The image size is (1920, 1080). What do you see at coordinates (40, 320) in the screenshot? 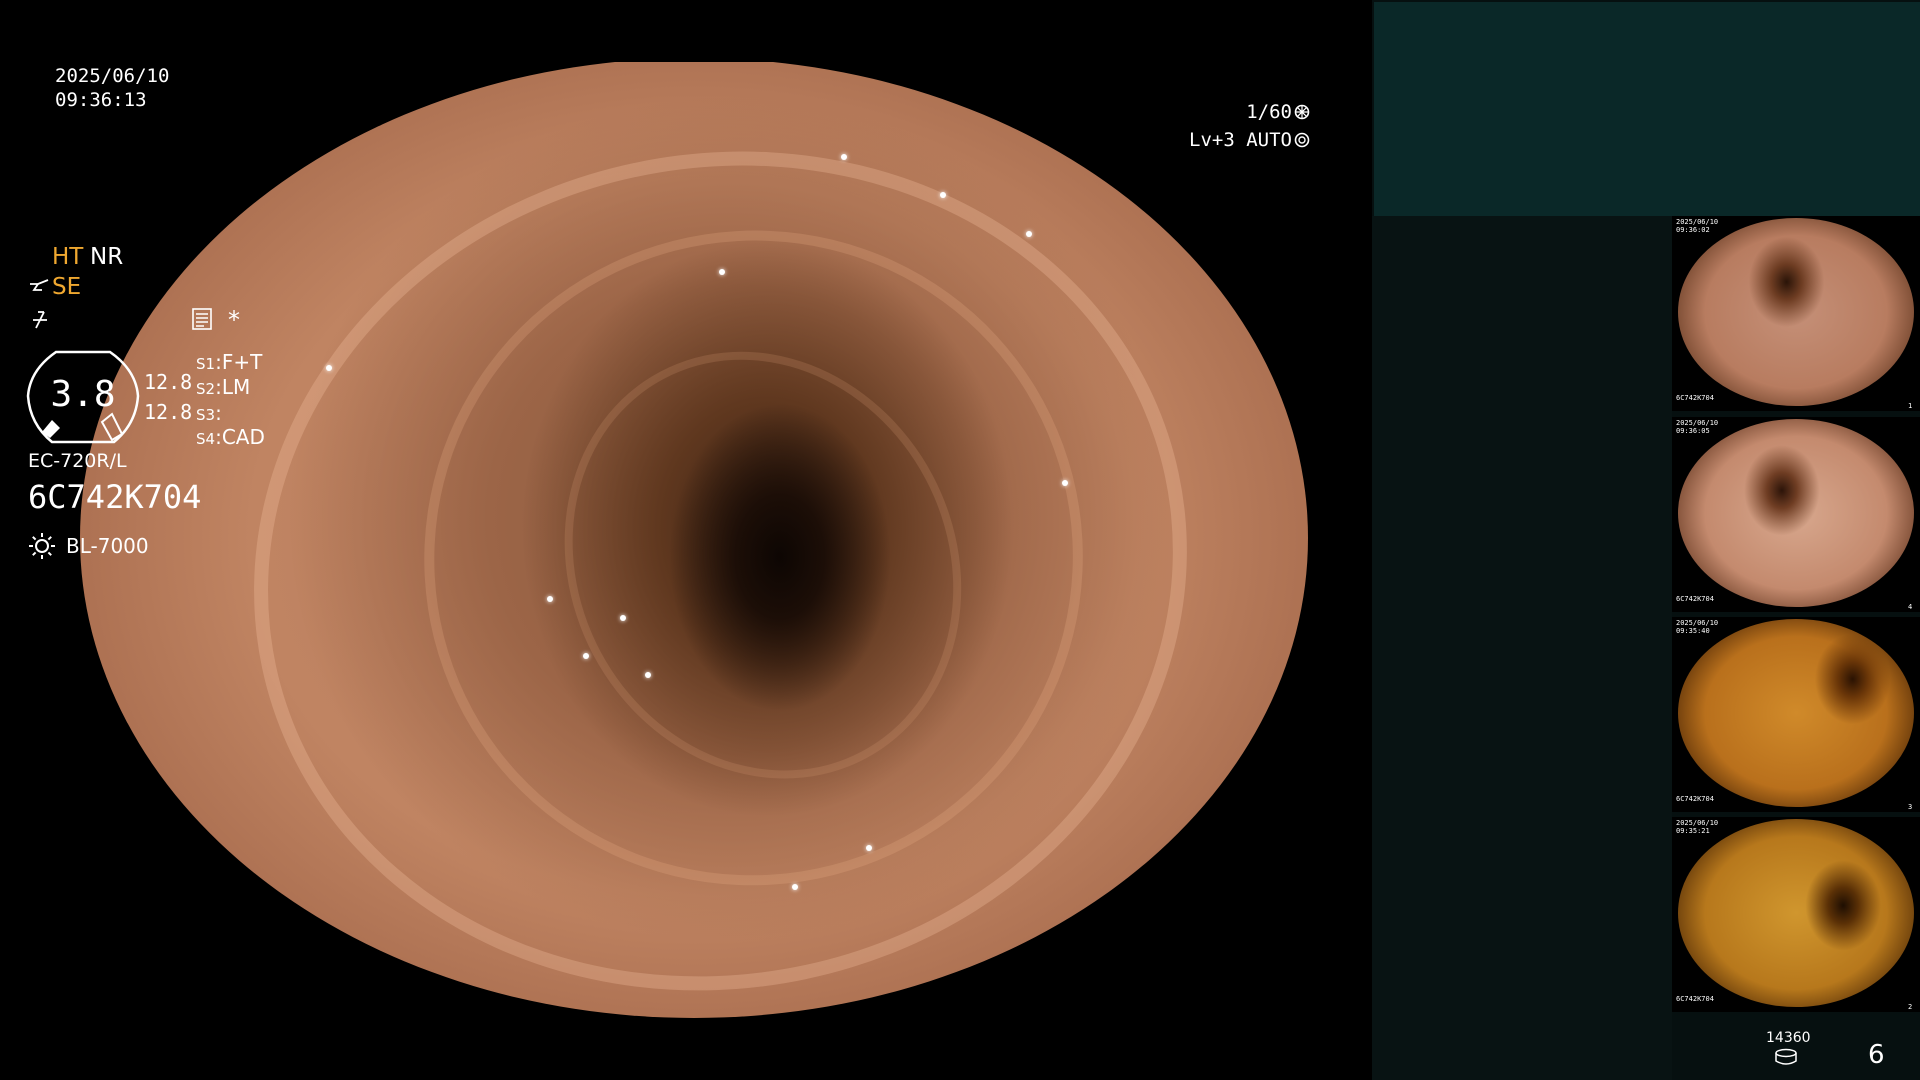
I see `freeze-icon` at bounding box center [40, 320].